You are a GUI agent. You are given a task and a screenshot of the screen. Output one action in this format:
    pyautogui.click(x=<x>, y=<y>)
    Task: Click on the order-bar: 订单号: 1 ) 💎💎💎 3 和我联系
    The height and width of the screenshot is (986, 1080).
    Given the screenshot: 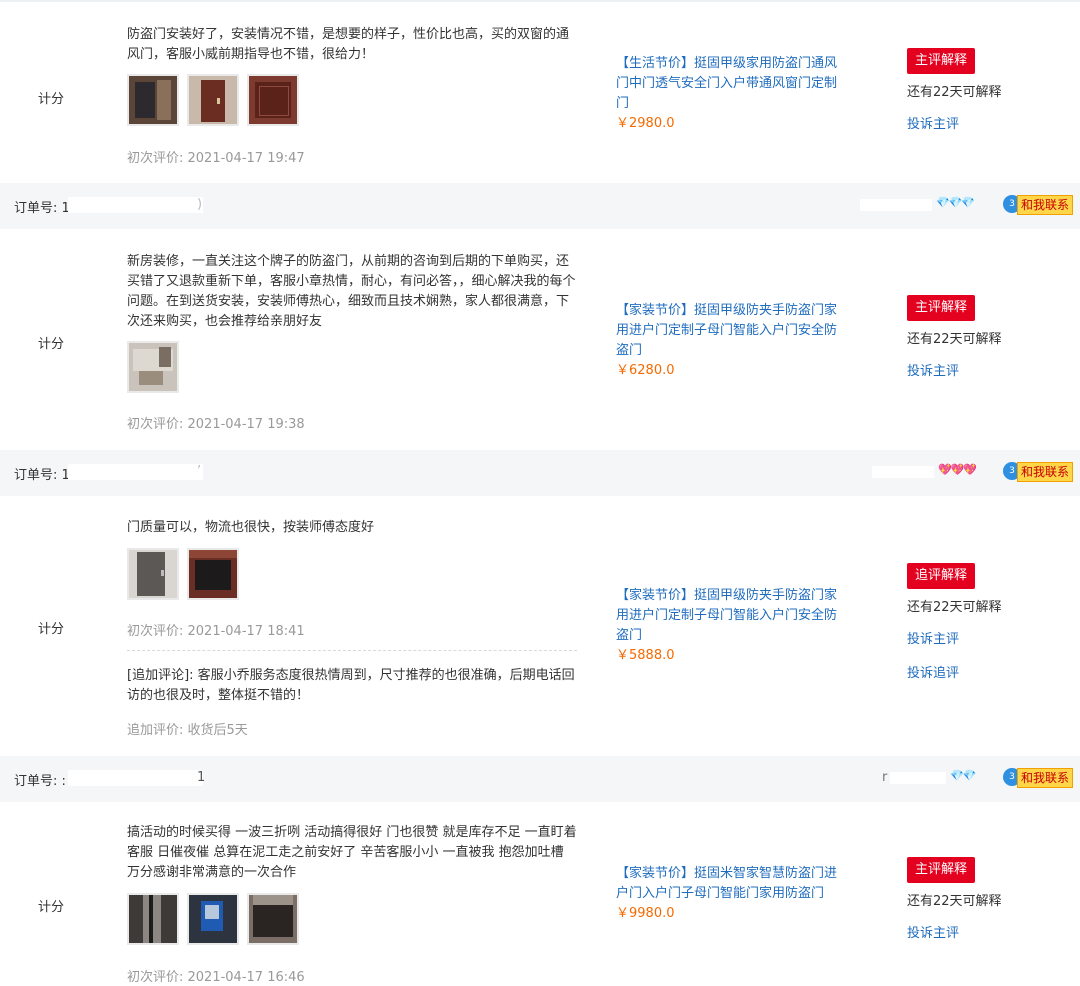 What is the action you would take?
    pyautogui.click(x=540, y=206)
    